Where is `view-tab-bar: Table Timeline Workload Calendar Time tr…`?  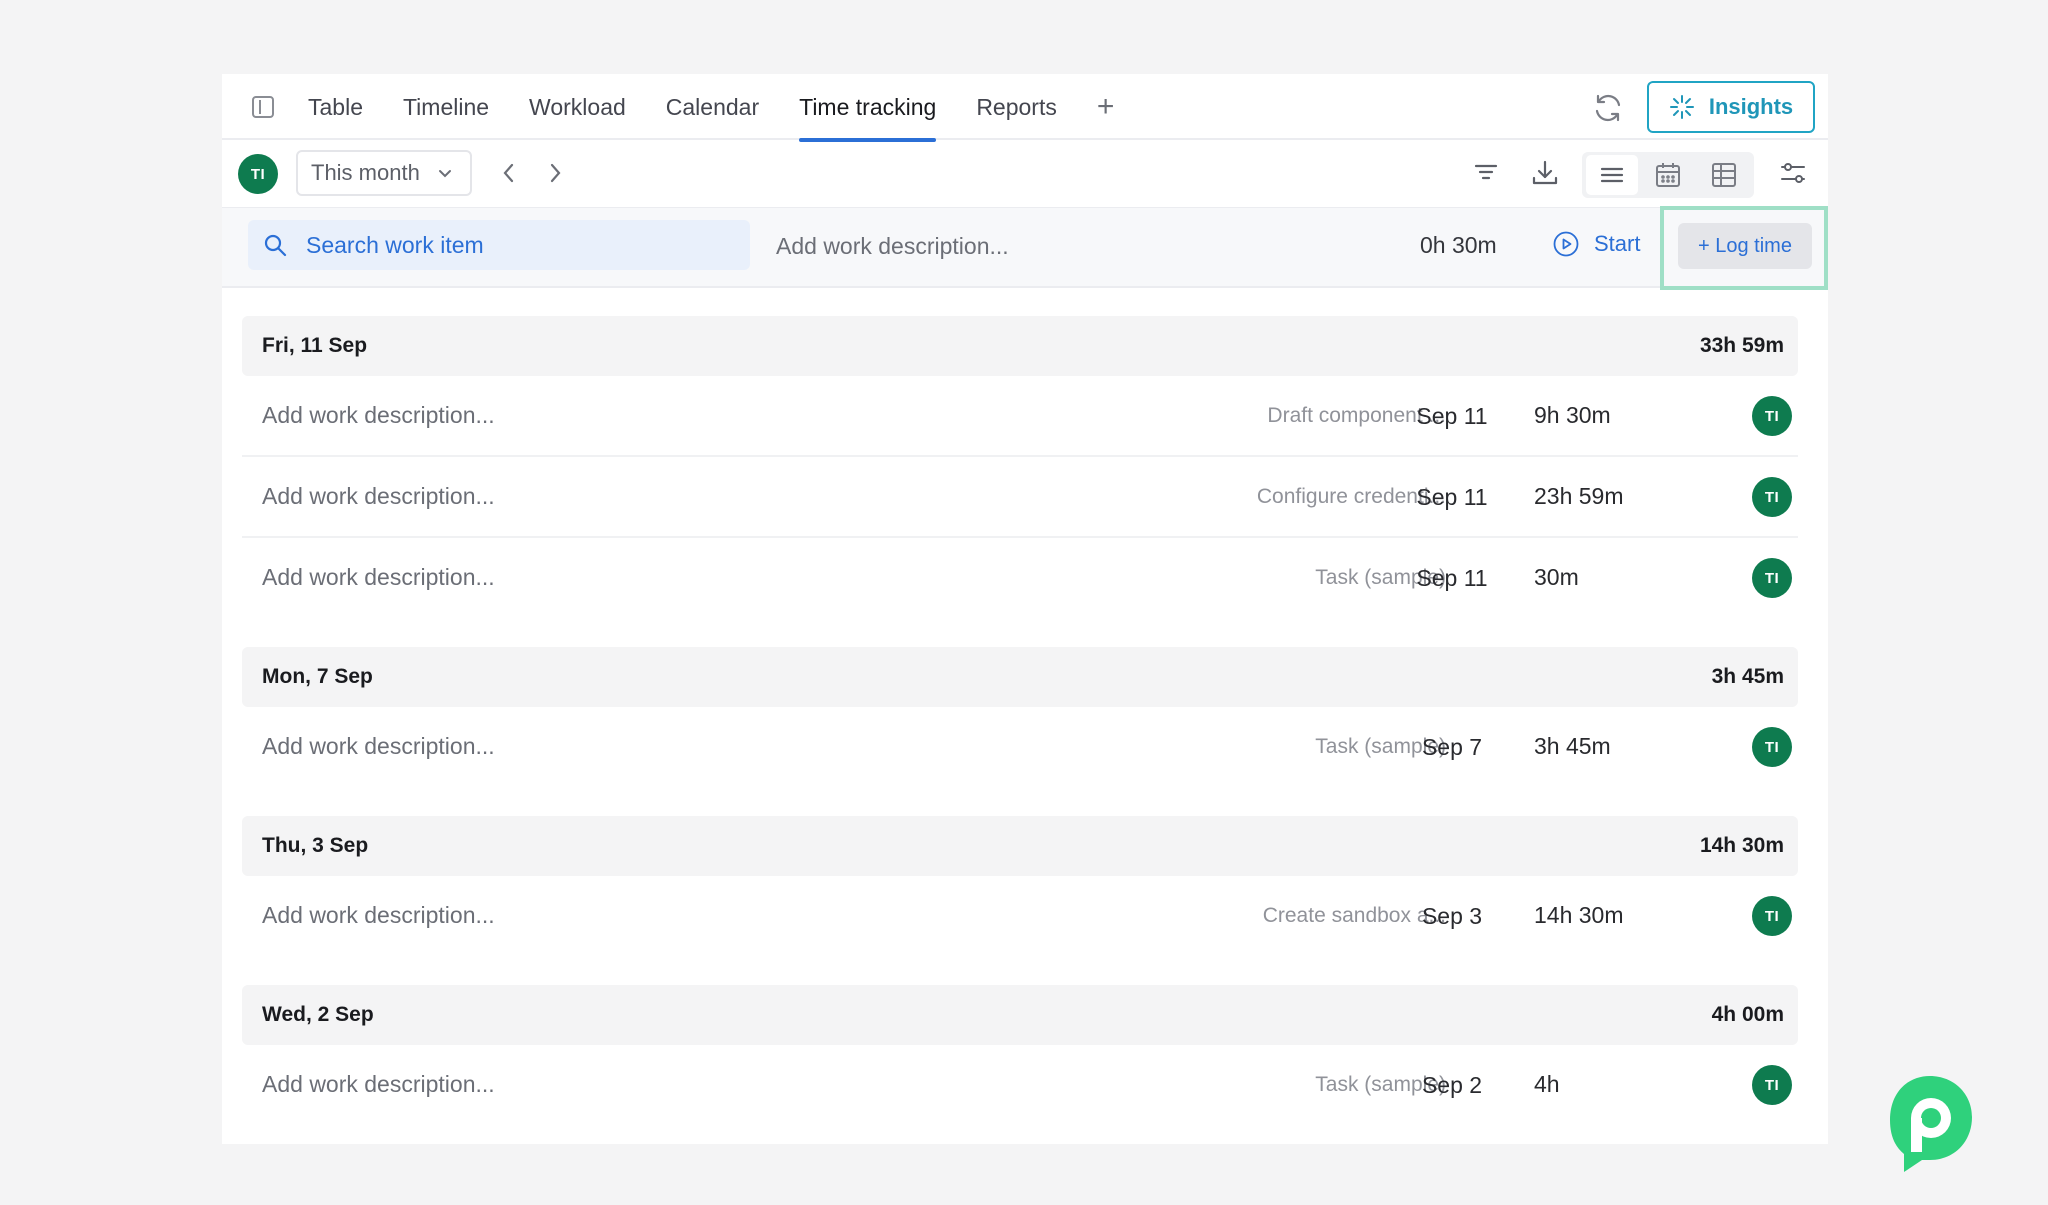
view-tab-bar: Table Timeline Workload Calendar Time tr… is located at coordinates (1025, 108).